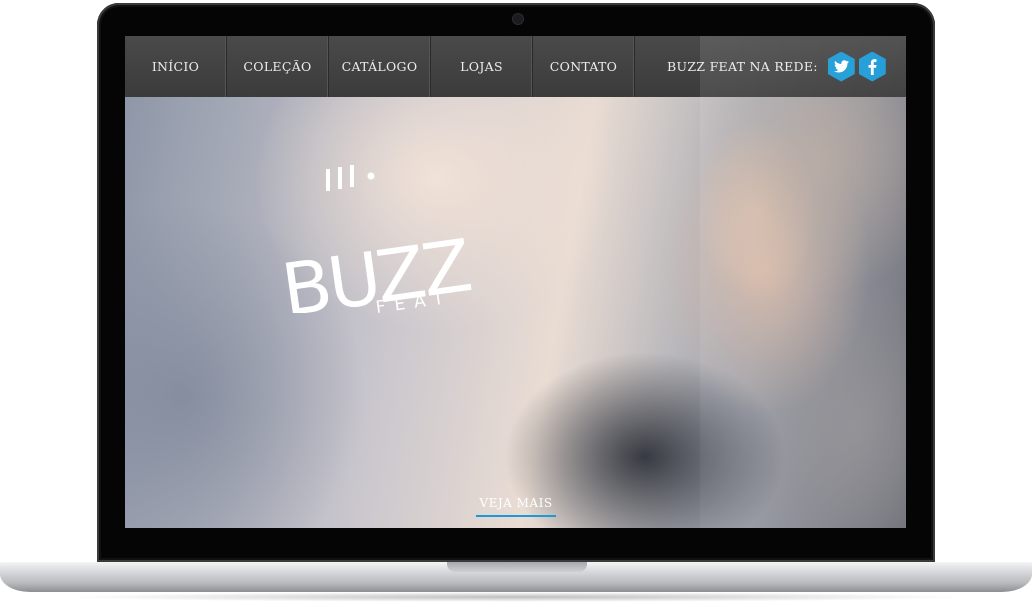 Image resolution: width=1032 pixels, height=608 pixels. Describe the element at coordinates (376, 239) in the screenshot. I see `buzz-feat-logo: BUZZ FEAT` at that location.